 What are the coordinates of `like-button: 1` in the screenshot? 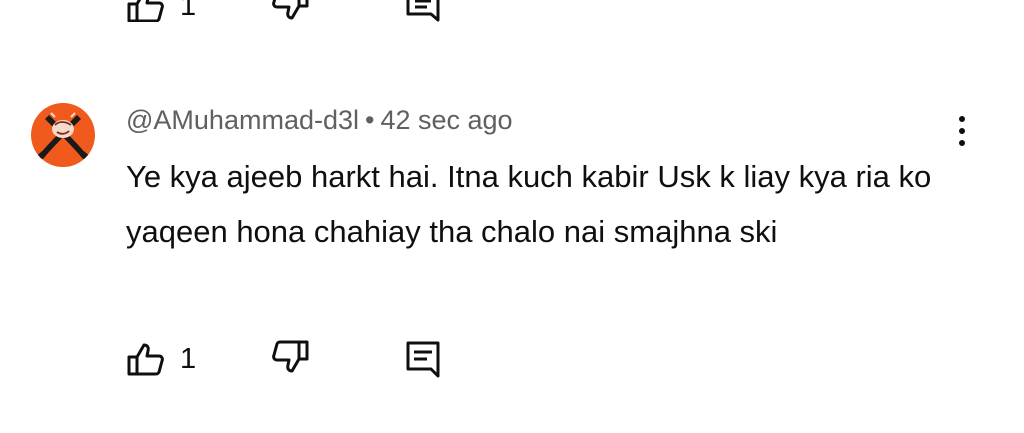 It's located at (161, 359).